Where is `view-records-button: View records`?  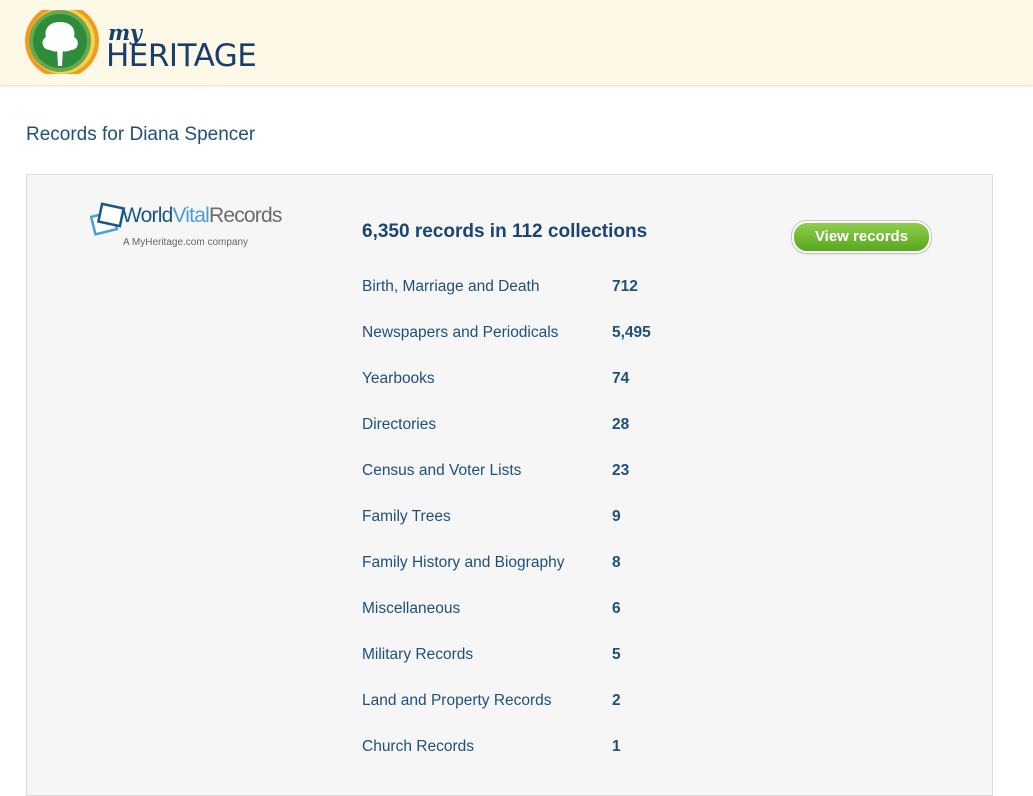 view-records-button: View records is located at coordinates (861, 237).